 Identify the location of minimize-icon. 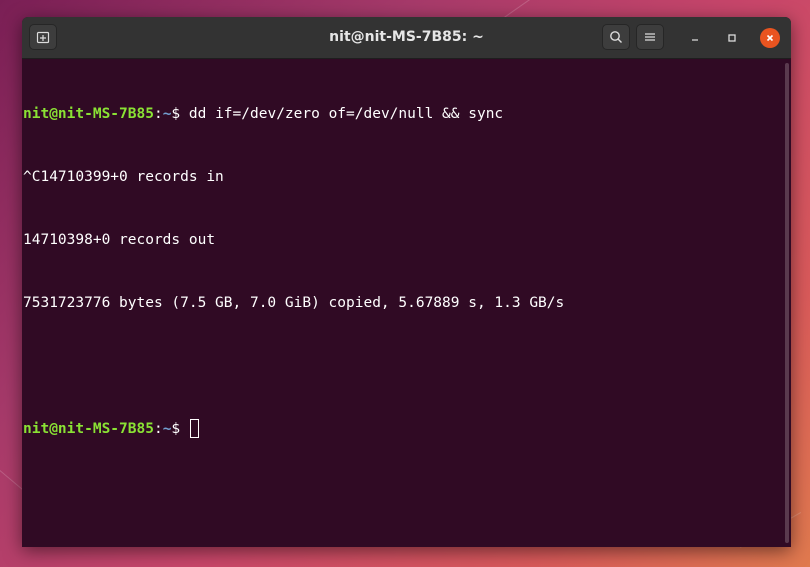
(695, 40).